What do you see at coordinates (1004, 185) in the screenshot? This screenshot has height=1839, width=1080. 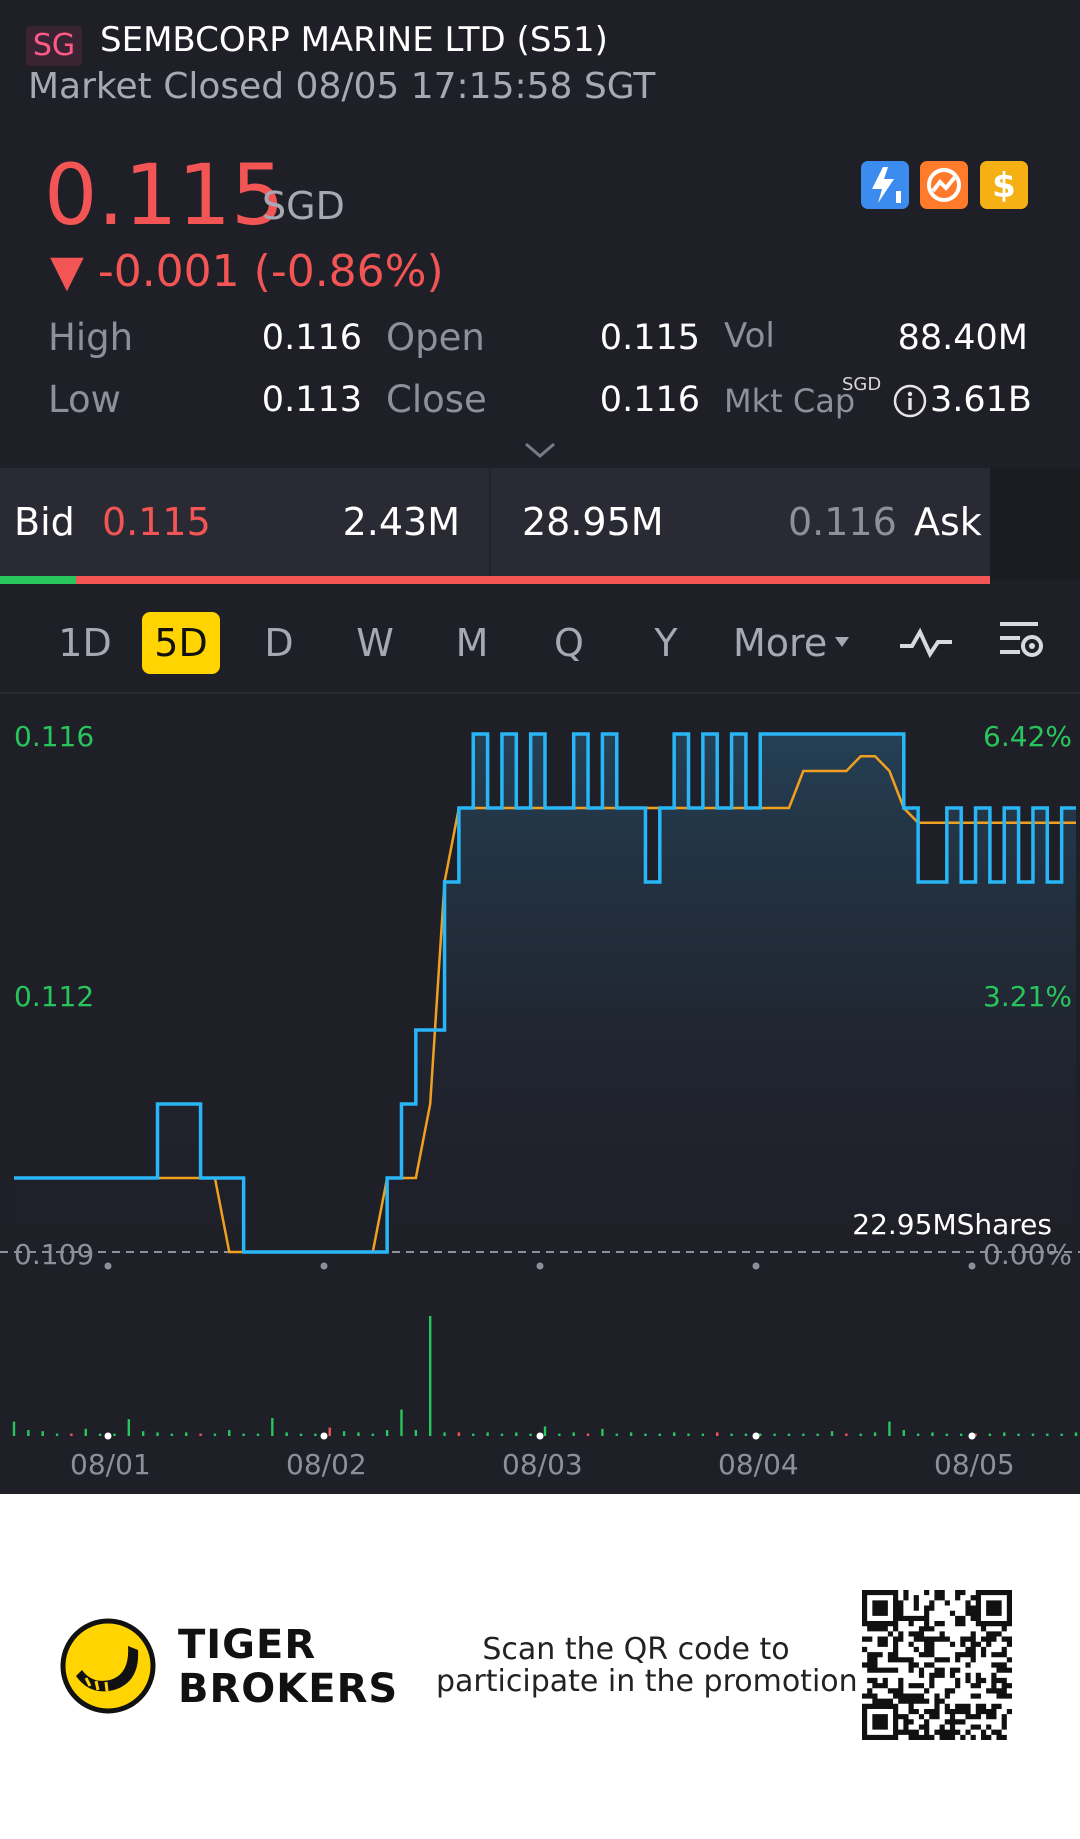 I see `dollar-badge-icon: $` at bounding box center [1004, 185].